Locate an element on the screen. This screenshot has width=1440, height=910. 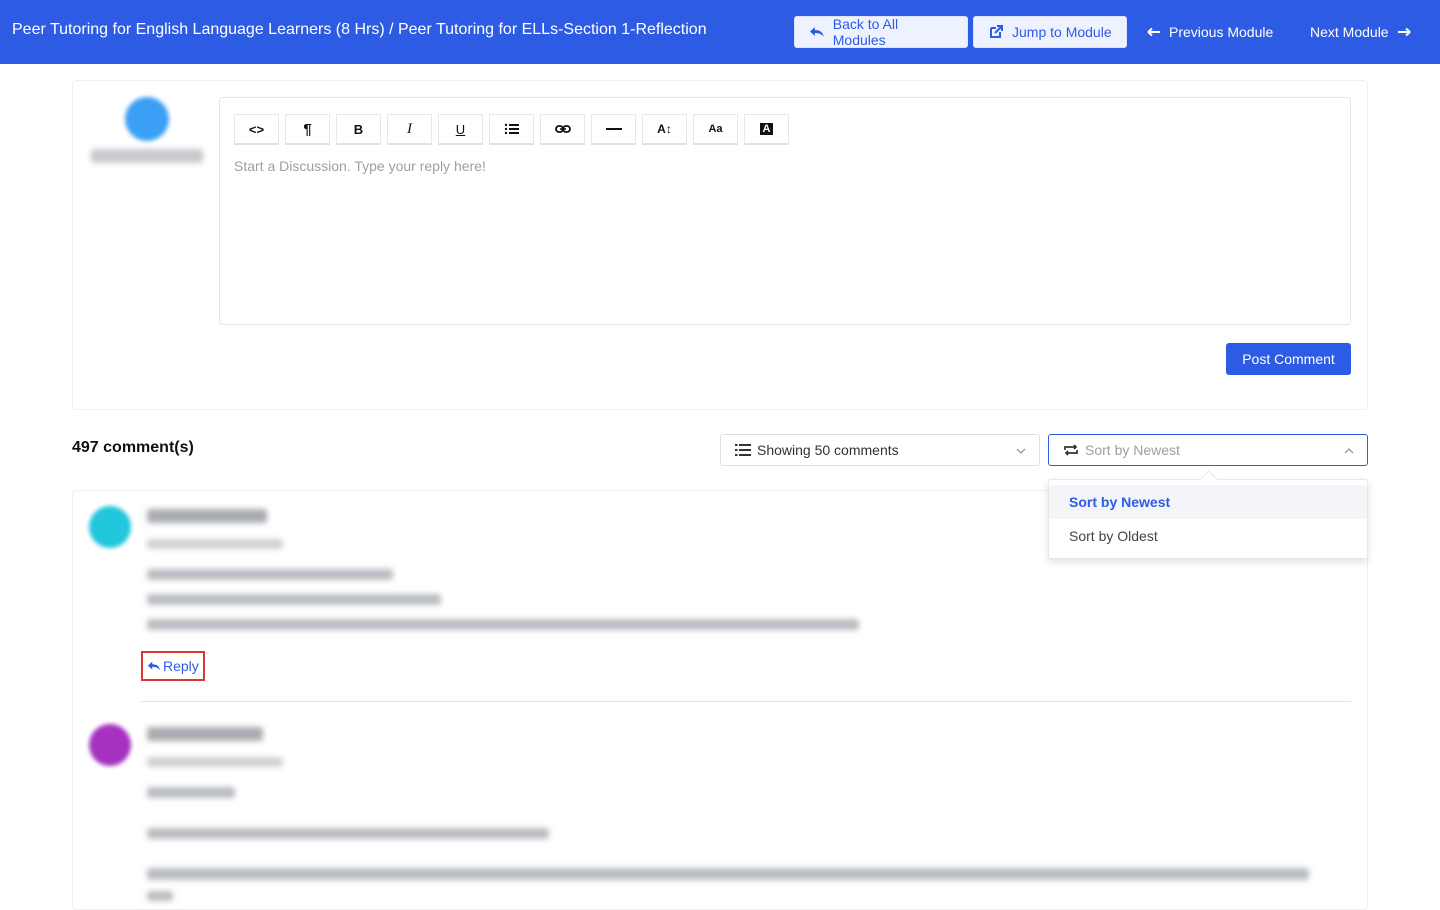
arrow-left-icon is located at coordinates (1153, 32).